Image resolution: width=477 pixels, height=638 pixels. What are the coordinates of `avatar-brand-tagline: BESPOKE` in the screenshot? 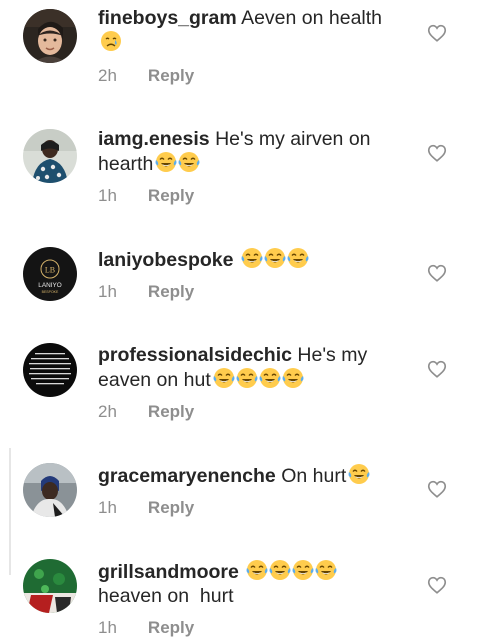 It's located at (50, 292).